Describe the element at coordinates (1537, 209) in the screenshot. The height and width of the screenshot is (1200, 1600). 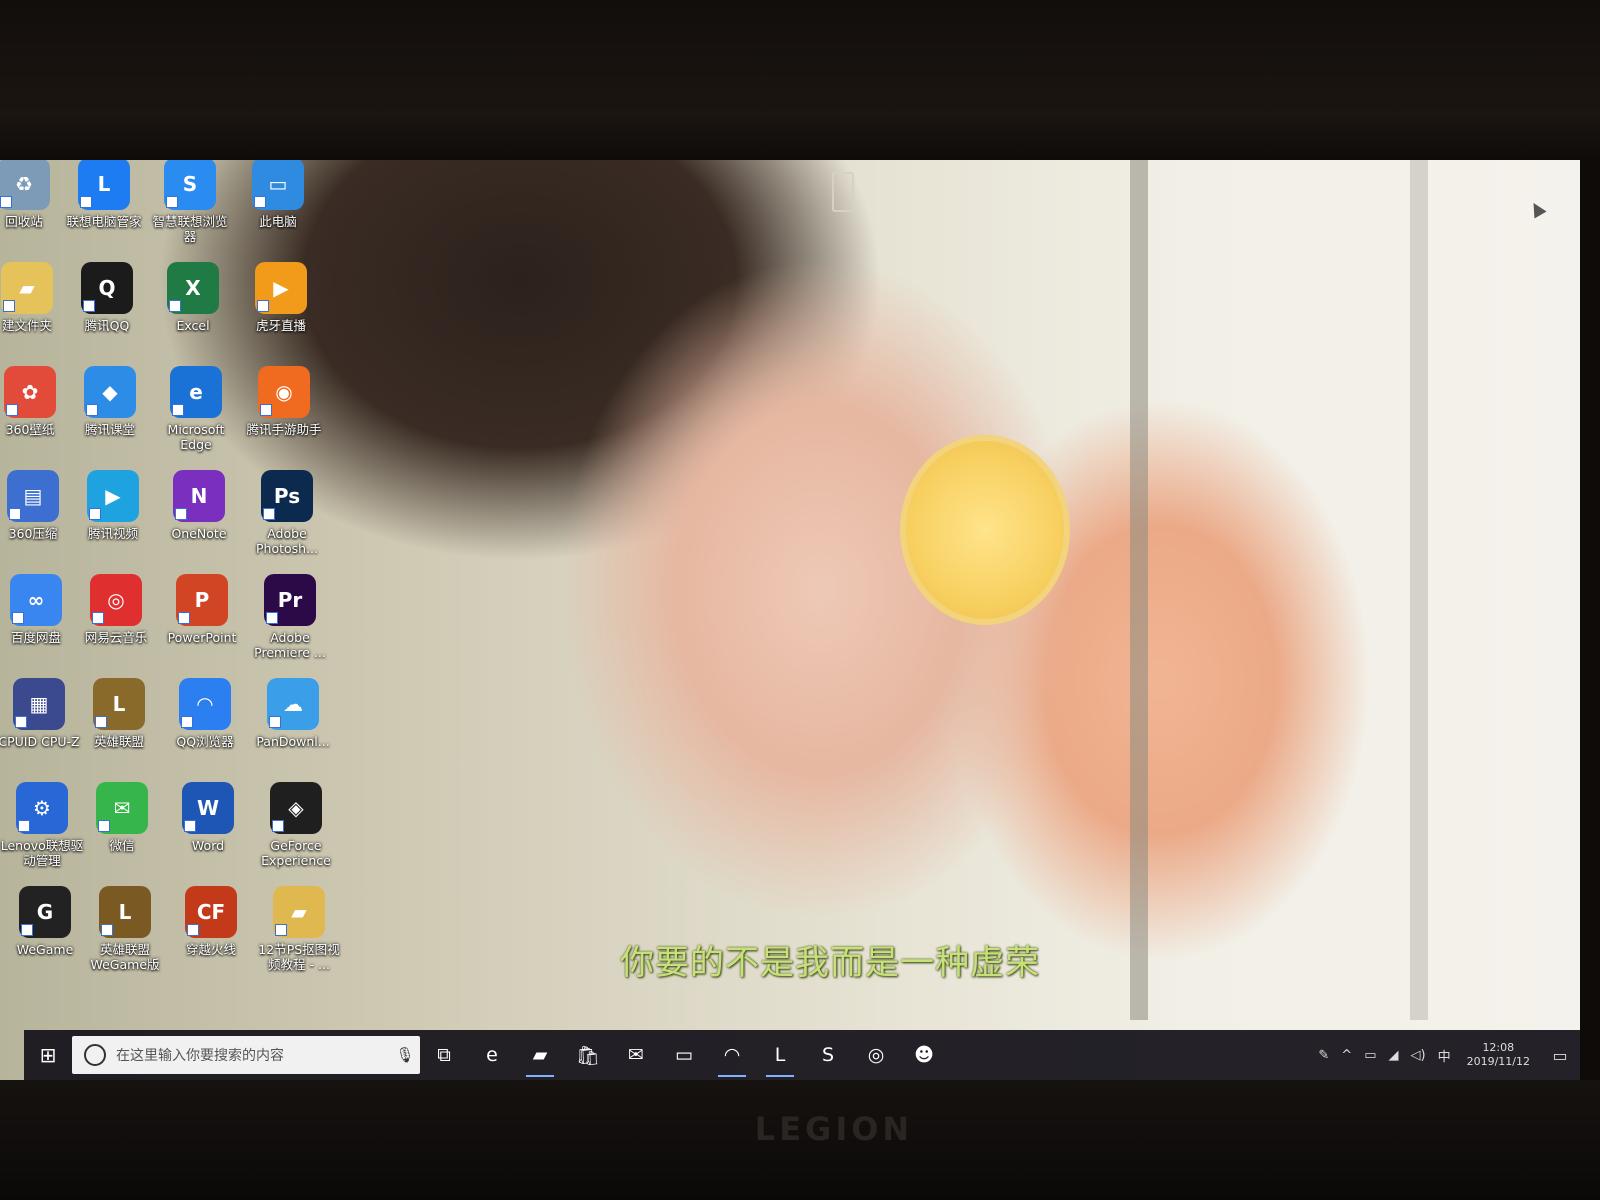
I see `mouse-cursor-icon` at that location.